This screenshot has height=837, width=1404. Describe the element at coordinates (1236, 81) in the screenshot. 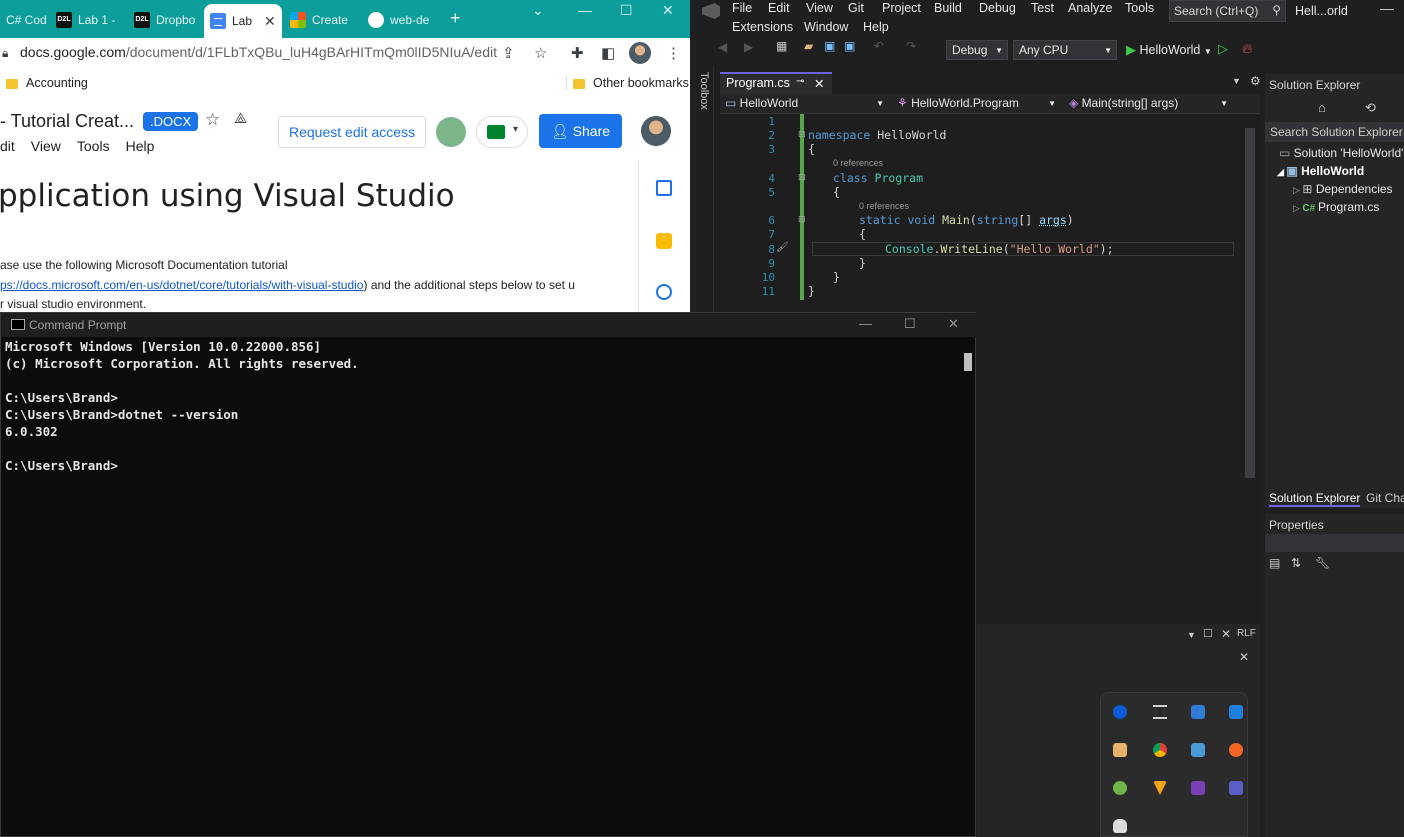

I see `chevron-down-icon: ▼` at that location.